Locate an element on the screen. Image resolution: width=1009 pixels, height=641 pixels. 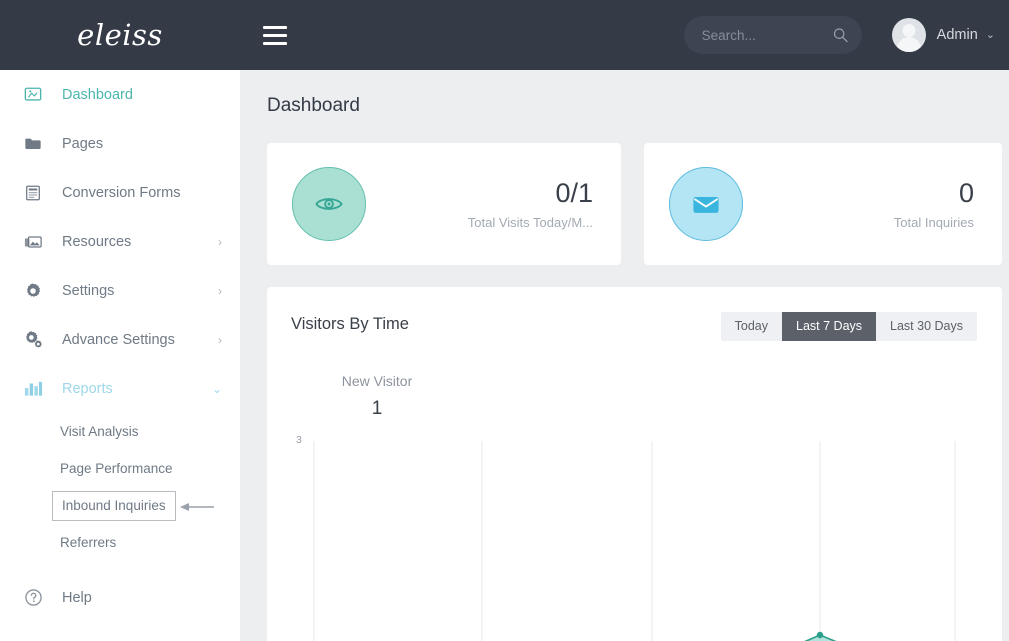
brand-name: eleiss is located at coordinates (120, 35).